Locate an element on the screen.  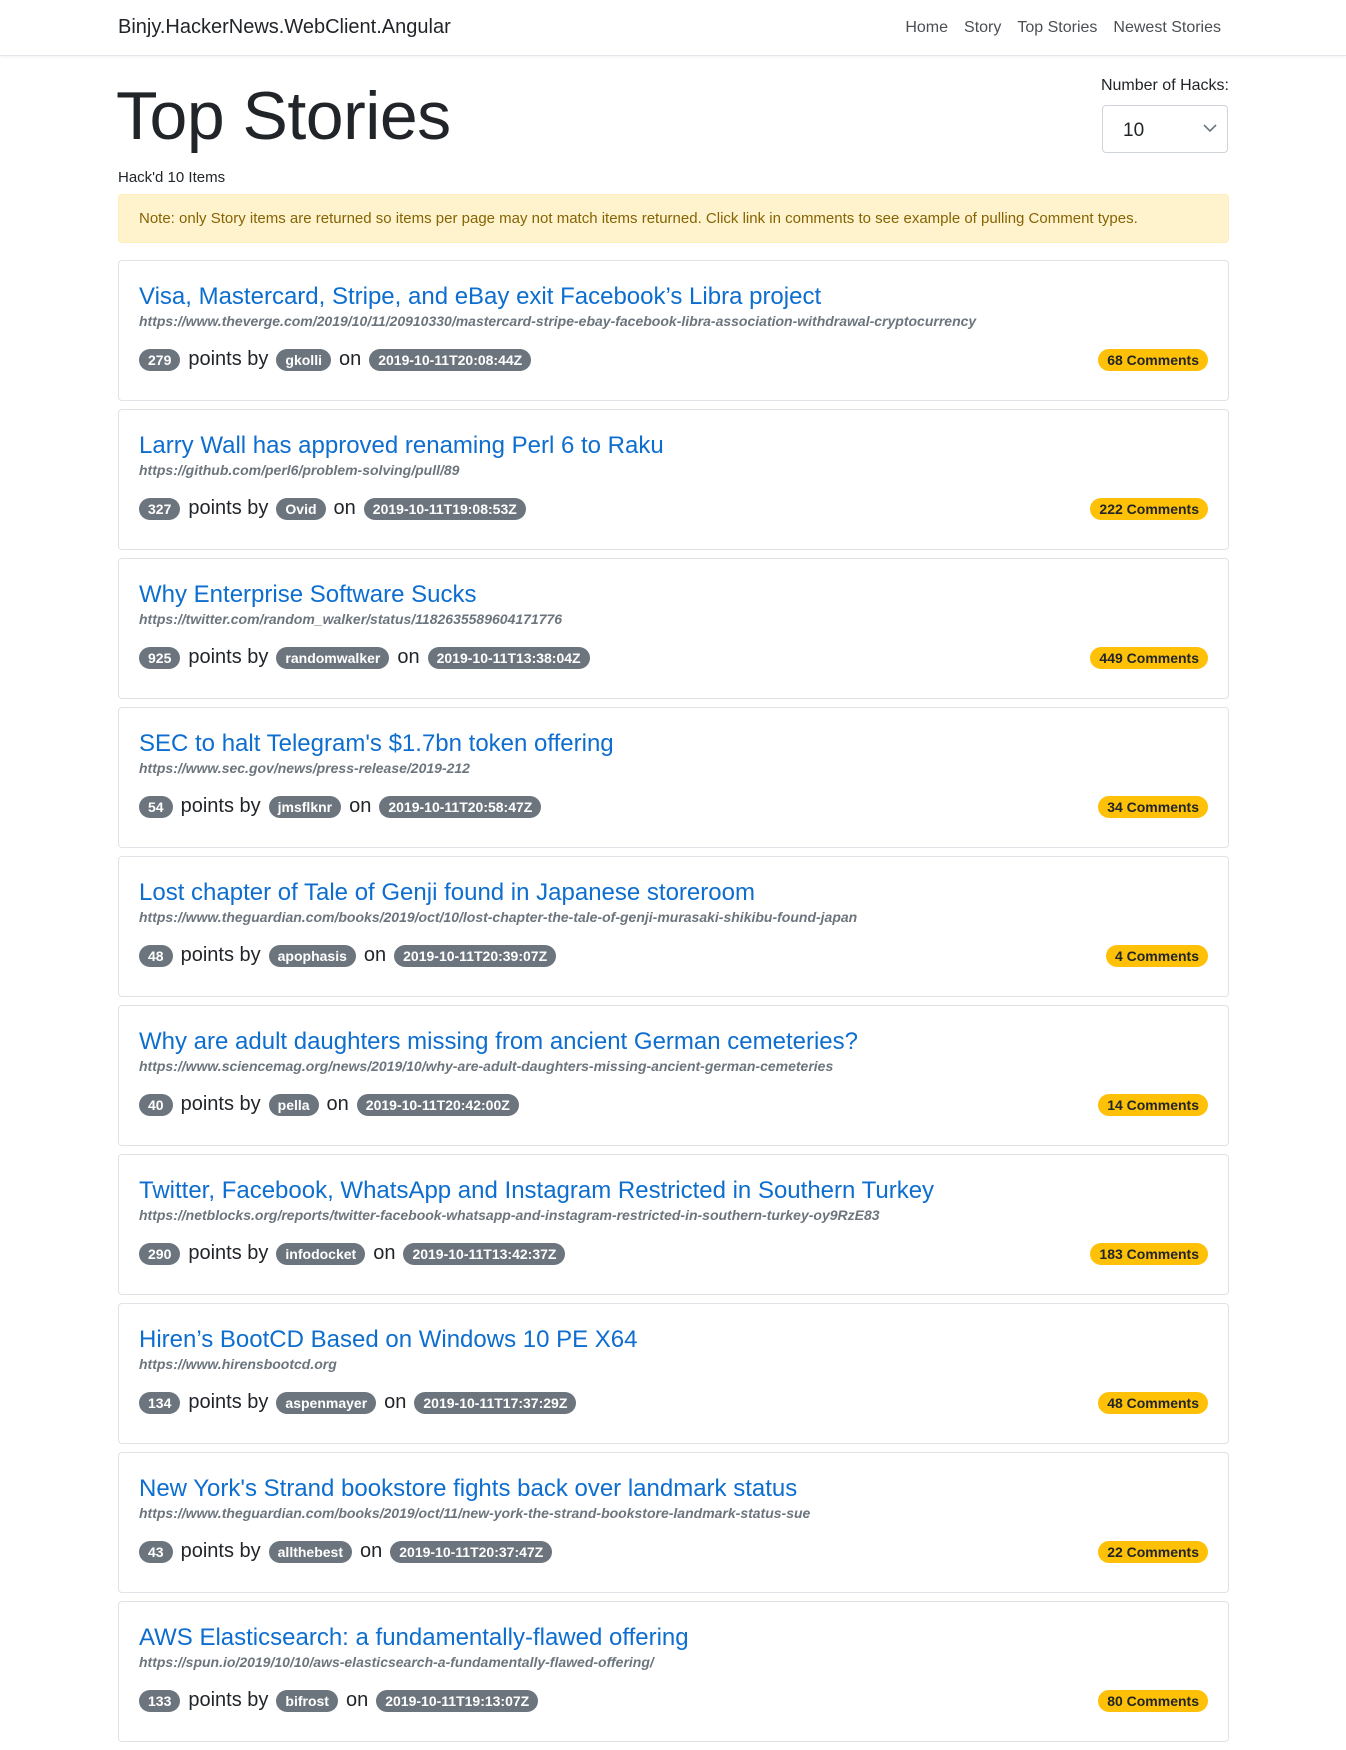
time-badge: 2019-10-11T20:58:47Z is located at coordinates (460, 806).